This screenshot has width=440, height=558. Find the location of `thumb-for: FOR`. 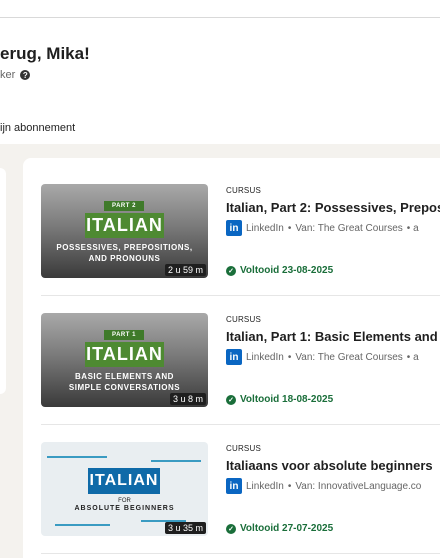

thumb-for: FOR is located at coordinates (124, 501).